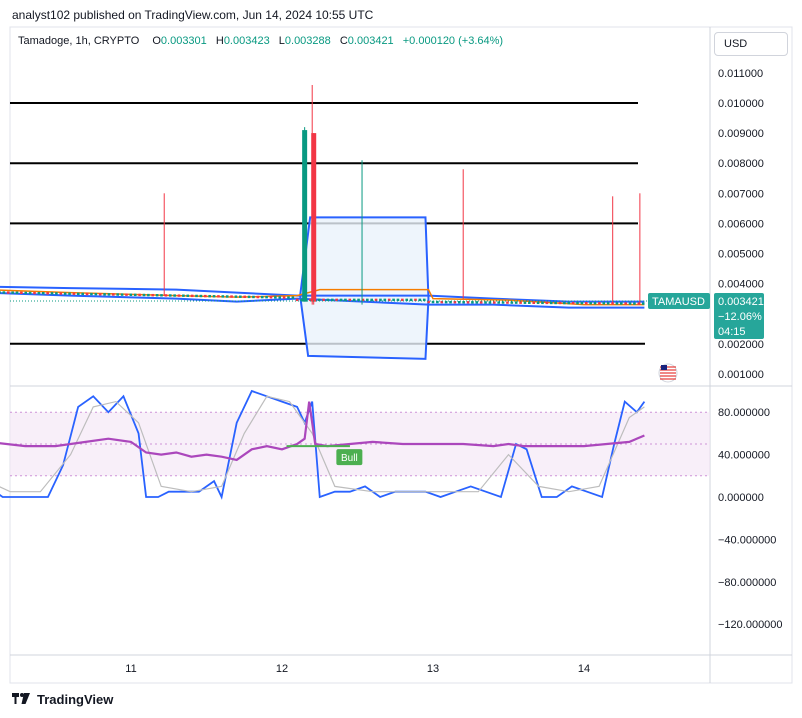 This screenshot has height=718, width=802. Describe the element at coordinates (282, 669) in the screenshot. I see `time-tick-label: 12` at that location.